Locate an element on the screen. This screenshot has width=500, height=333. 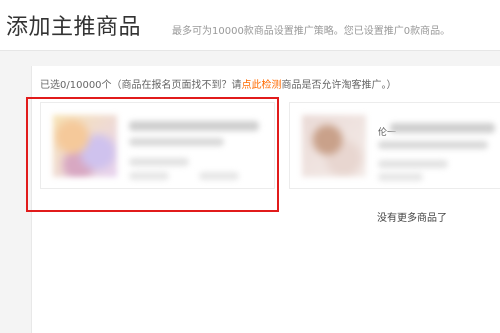
product-subtitle-blurred is located at coordinates (433, 145).